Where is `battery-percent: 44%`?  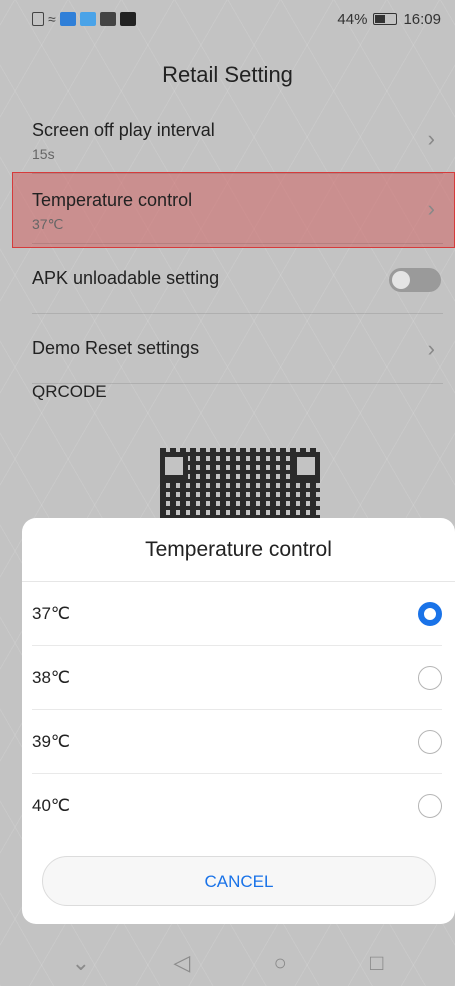
battery-percent: 44% is located at coordinates (352, 19).